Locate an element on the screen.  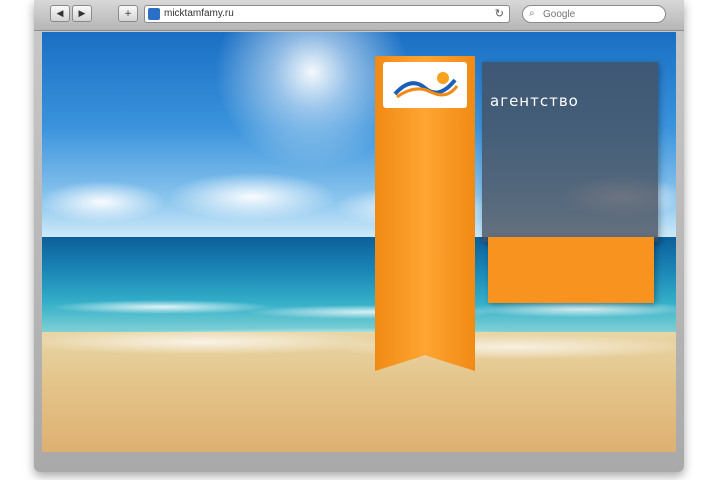
back-button: ◀ is located at coordinates (60, 13).